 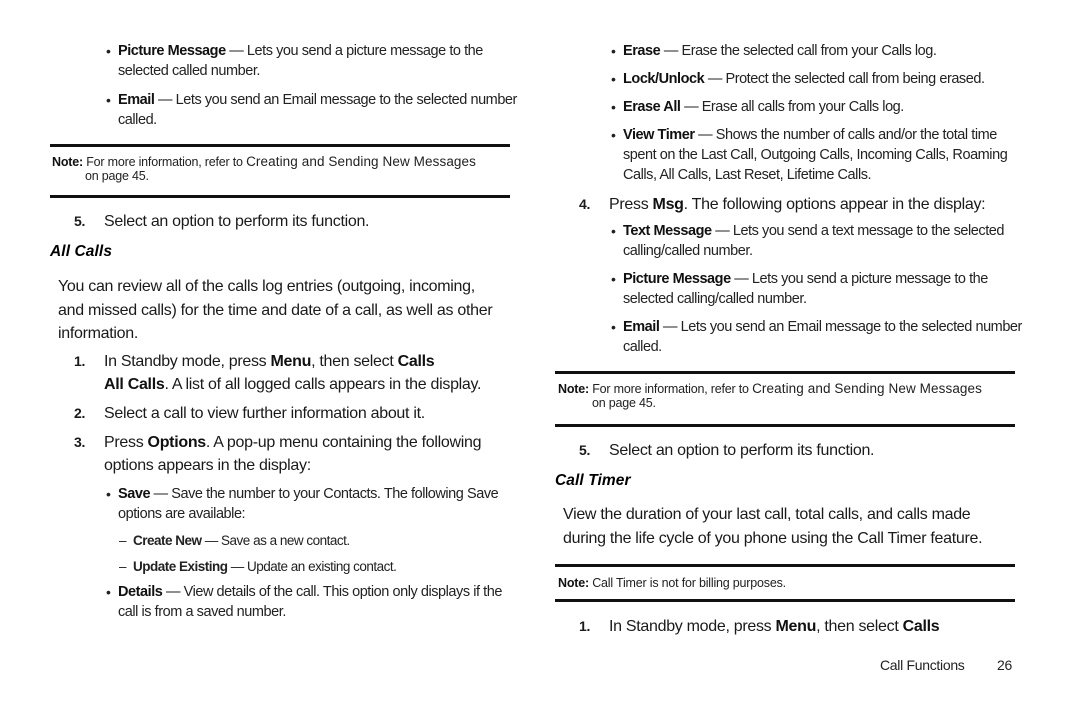 What do you see at coordinates (1004, 665) in the screenshot?
I see `page-number: 26` at bounding box center [1004, 665].